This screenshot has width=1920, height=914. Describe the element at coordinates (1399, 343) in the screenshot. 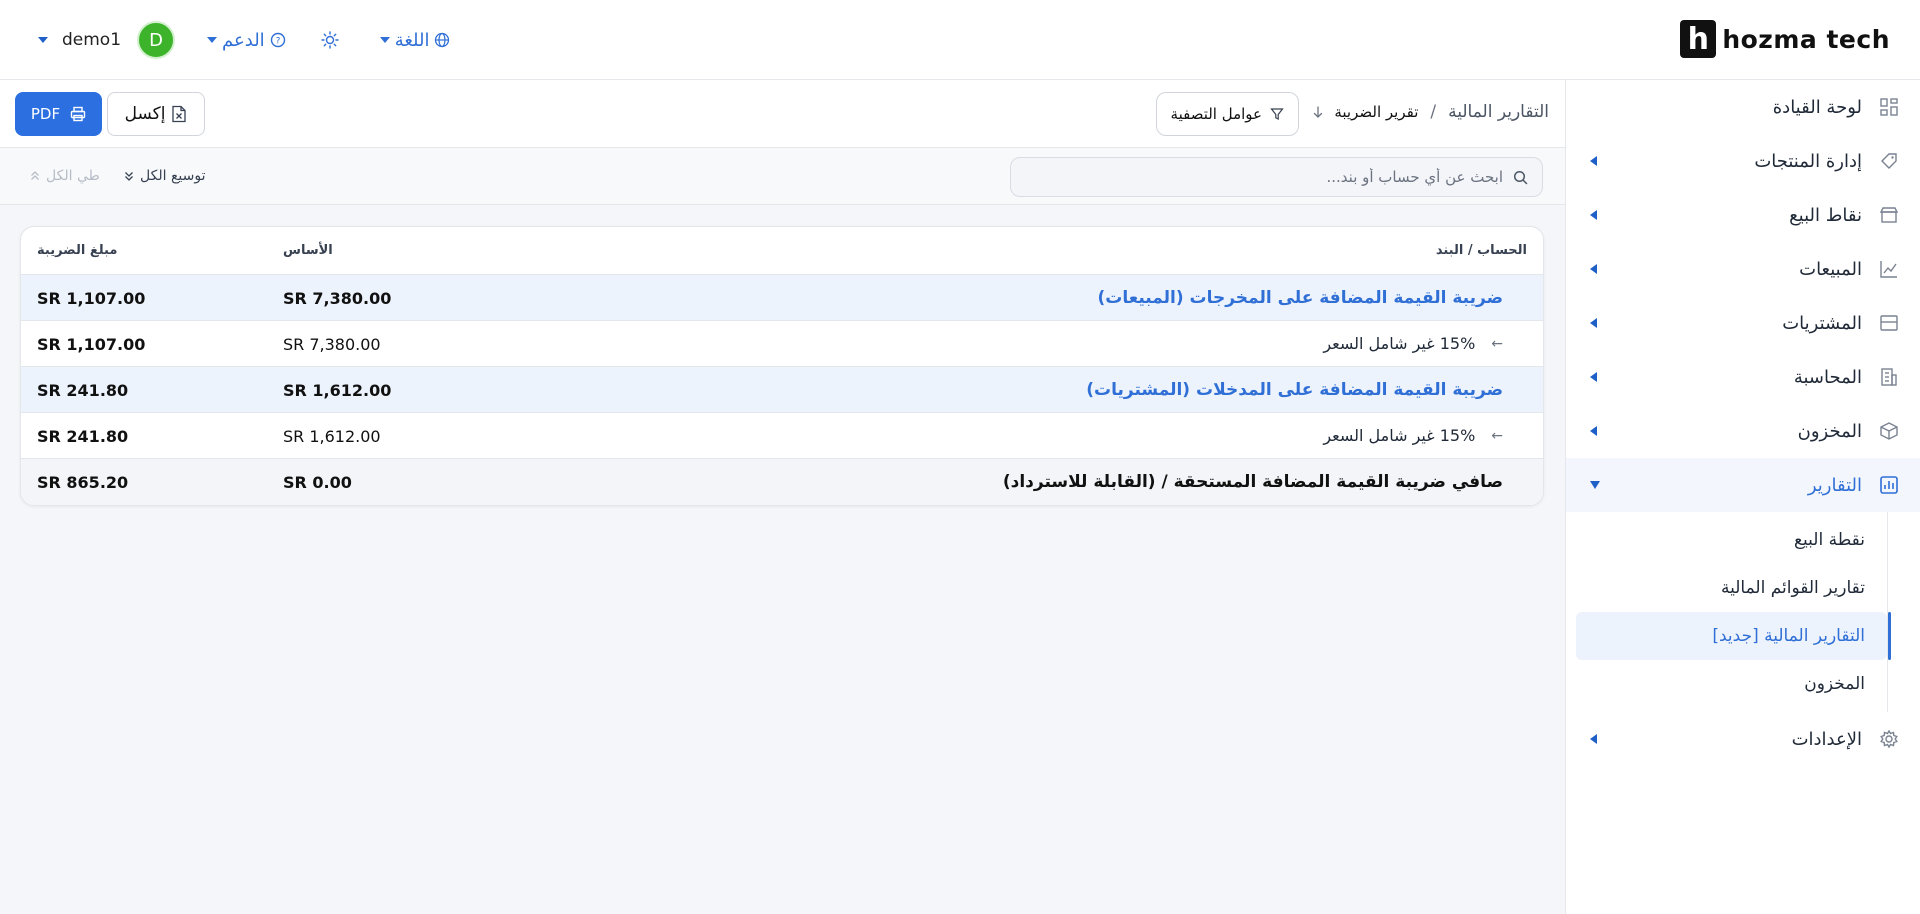

I see `cell-account-label: 15% غير شامل السعر` at that location.